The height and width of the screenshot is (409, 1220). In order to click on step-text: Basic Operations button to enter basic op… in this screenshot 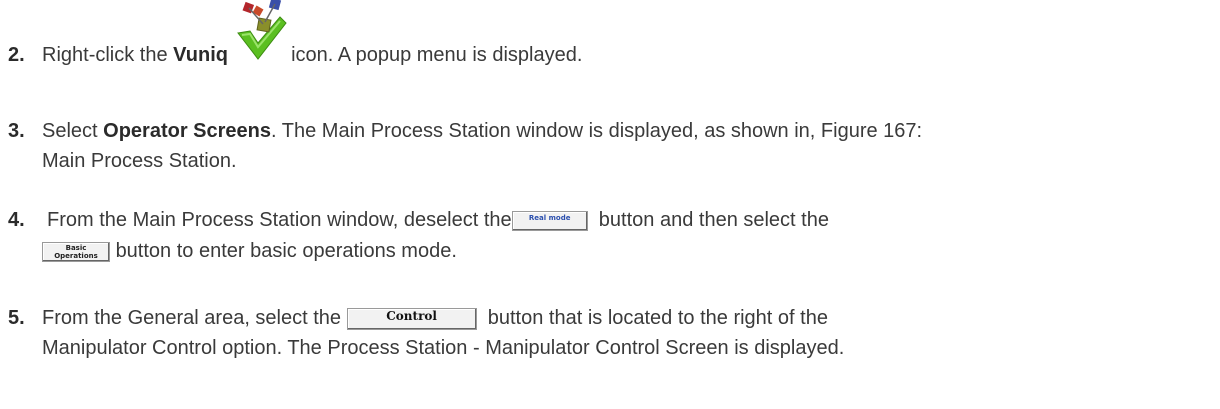, I will do `click(249, 251)`.